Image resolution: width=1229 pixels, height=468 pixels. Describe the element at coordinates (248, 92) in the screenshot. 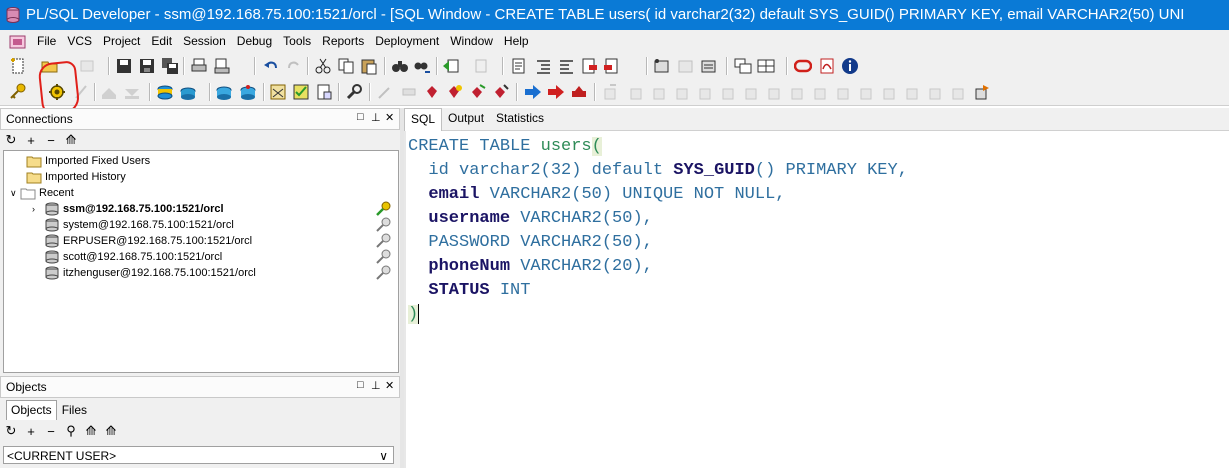

I see `database-red-icon` at that location.